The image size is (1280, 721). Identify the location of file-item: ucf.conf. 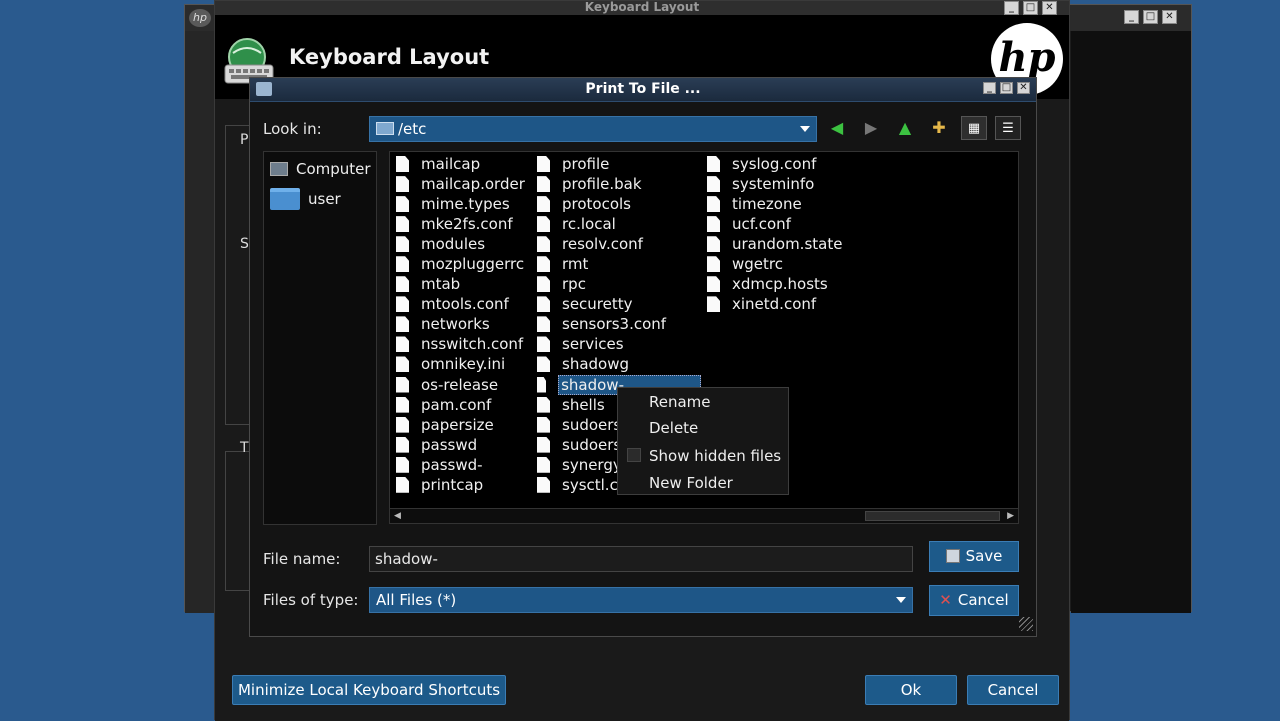
(791, 224).